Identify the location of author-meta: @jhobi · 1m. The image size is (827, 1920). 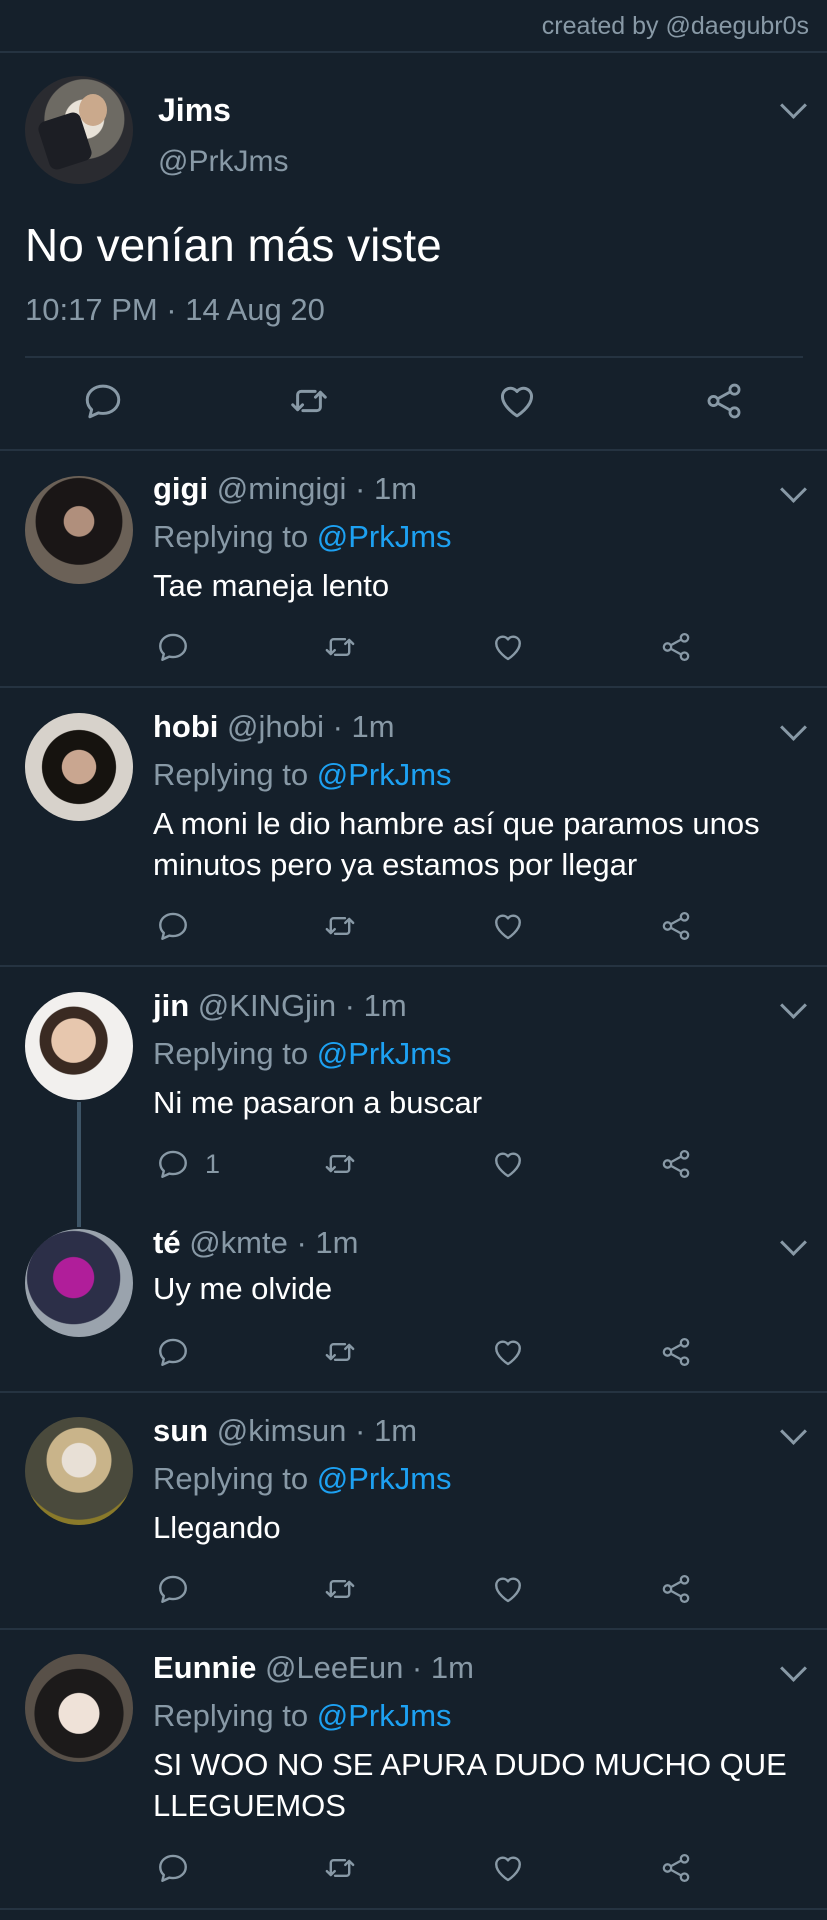
(311, 726).